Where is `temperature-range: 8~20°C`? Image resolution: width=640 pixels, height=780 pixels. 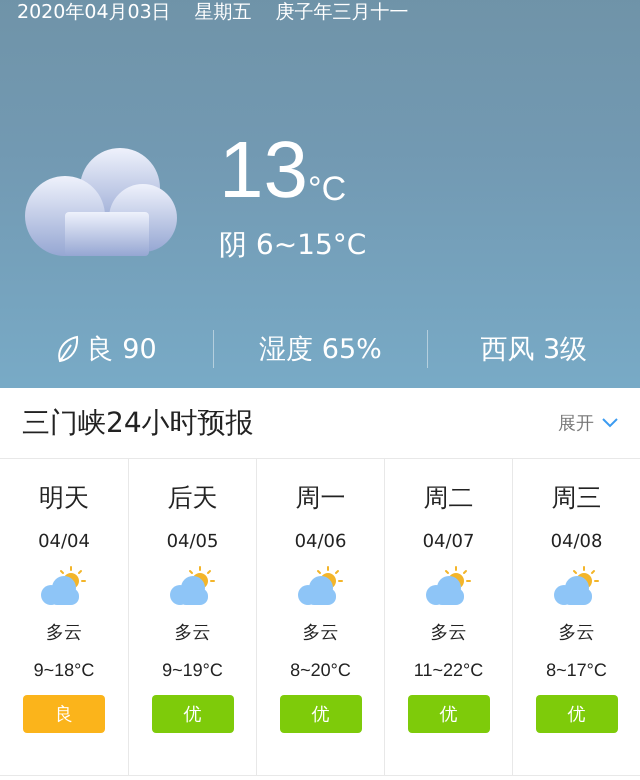
temperature-range: 8~20°C is located at coordinates (320, 670).